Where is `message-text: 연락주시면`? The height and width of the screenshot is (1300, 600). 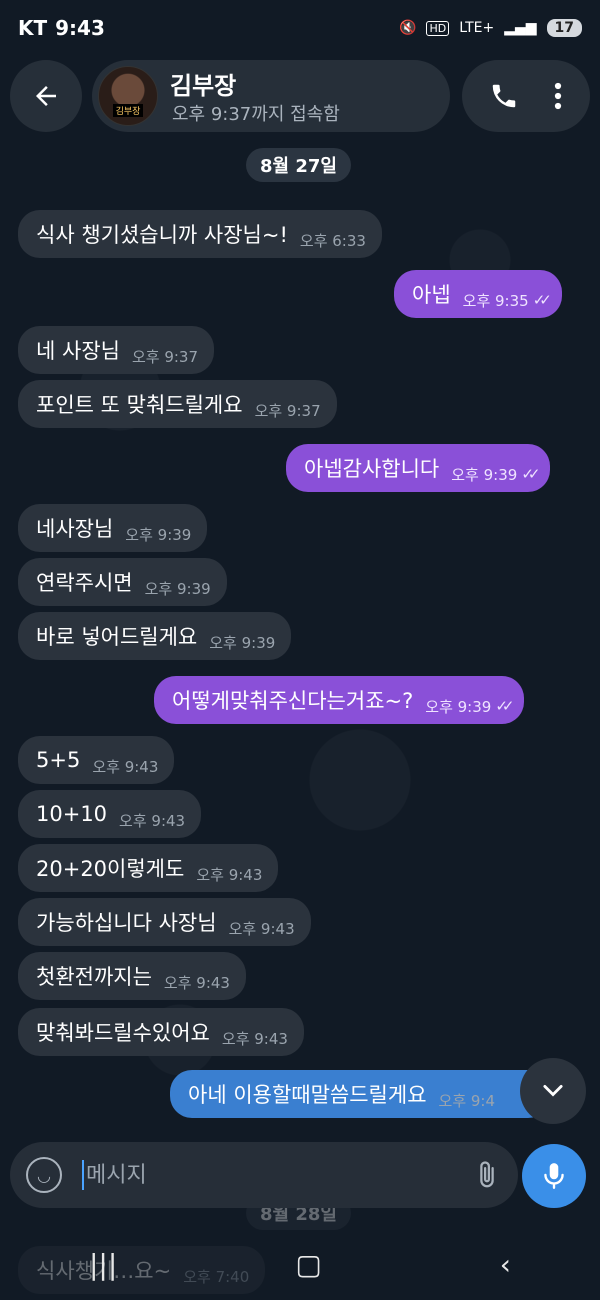 message-text: 연락주시면 is located at coordinates (84, 583).